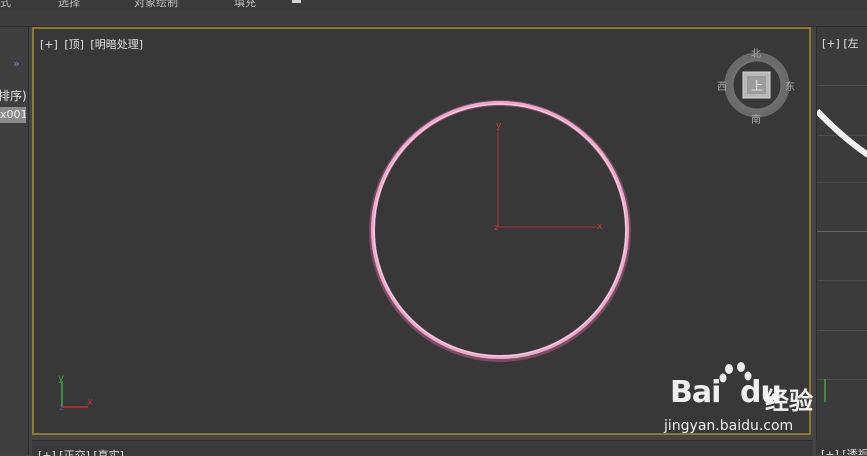  Describe the element at coordinates (496, 227) in the screenshot. I see `pivot-z-label: z` at that location.